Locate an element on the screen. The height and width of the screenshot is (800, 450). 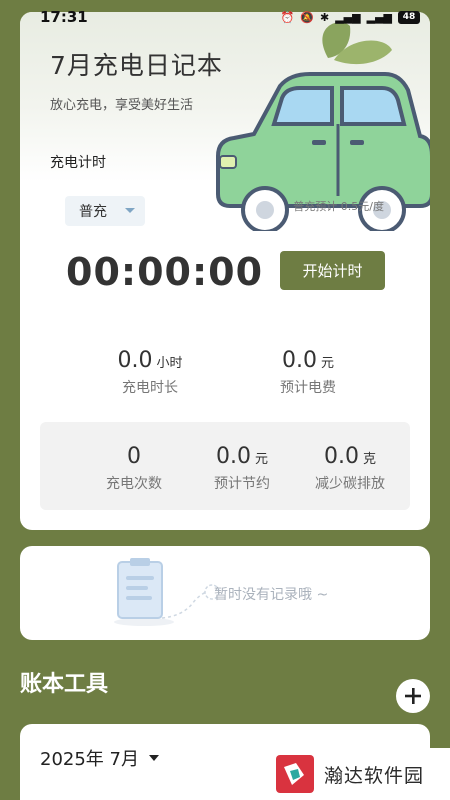
records-card: 暂时没有记录哦 ~ is located at coordinates (225, 593).